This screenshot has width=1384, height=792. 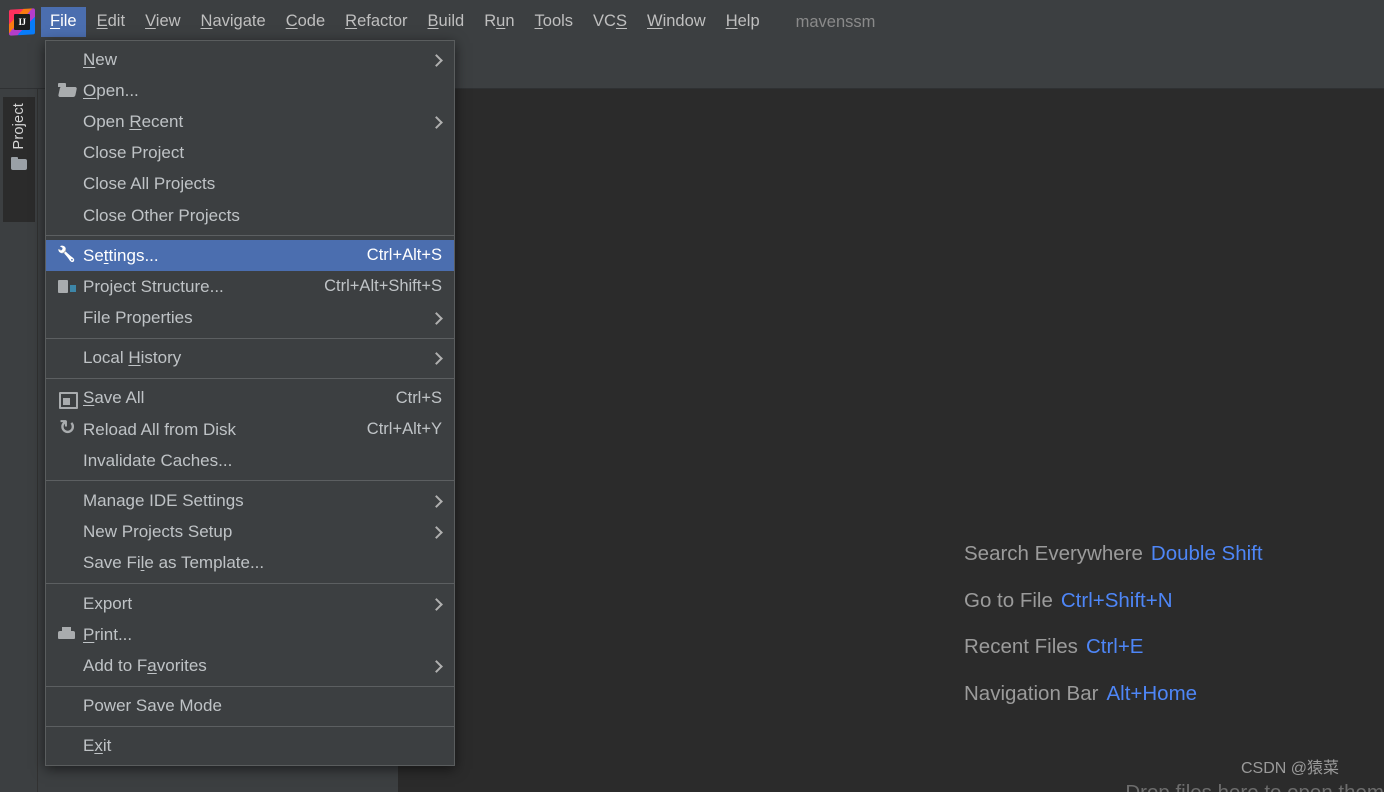 I want to click on menu-item-label: Close Other Projects, so click(x=161, y=215).